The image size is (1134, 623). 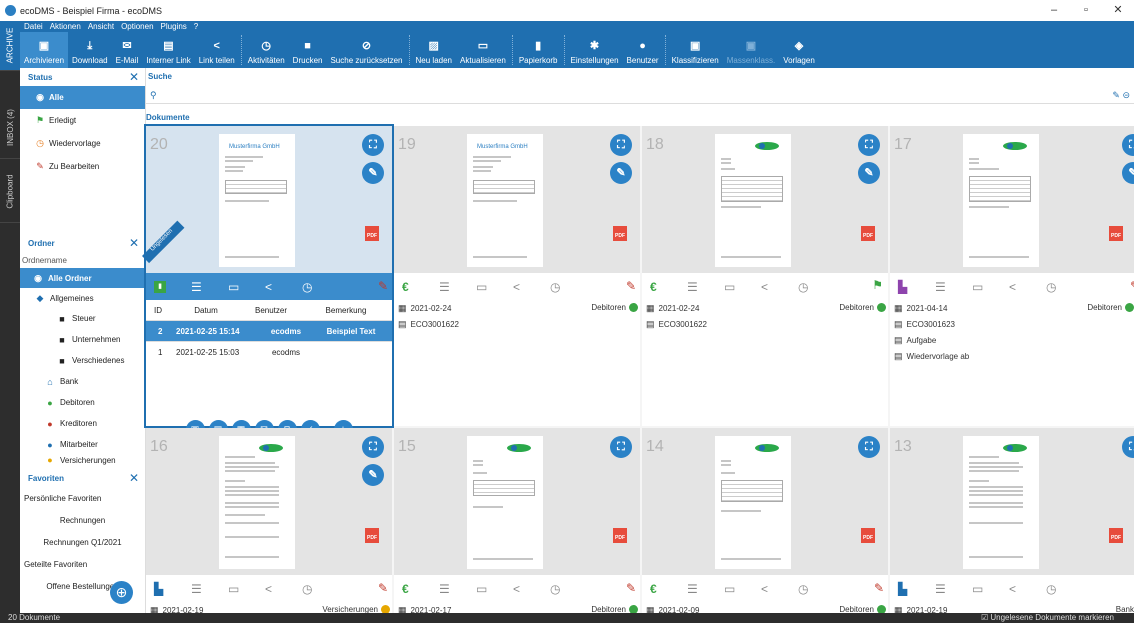 What do you see at coordinates (877, 285) in the screenshot?
I see `flag-icon: ⚑` at bounding box center [877, 285].